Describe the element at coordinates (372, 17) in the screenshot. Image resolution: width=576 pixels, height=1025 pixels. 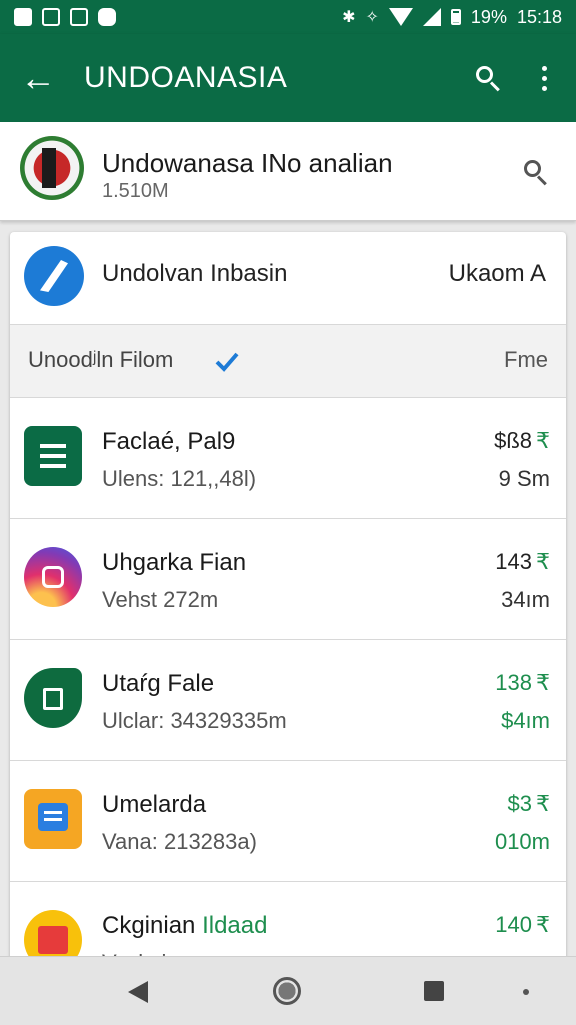
I see `vibrate-icon: ✧` at that location.